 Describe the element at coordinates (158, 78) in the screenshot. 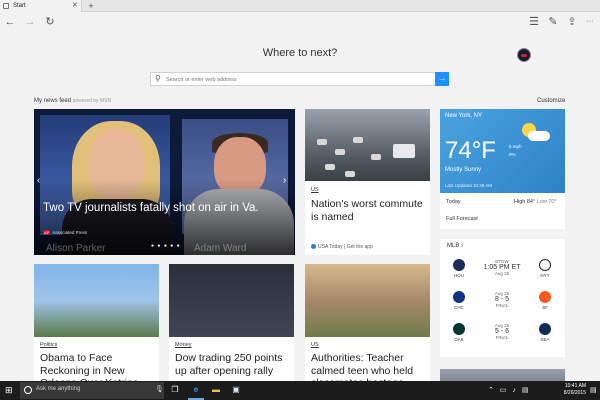

I see `search-icon: ⚲` at that location.